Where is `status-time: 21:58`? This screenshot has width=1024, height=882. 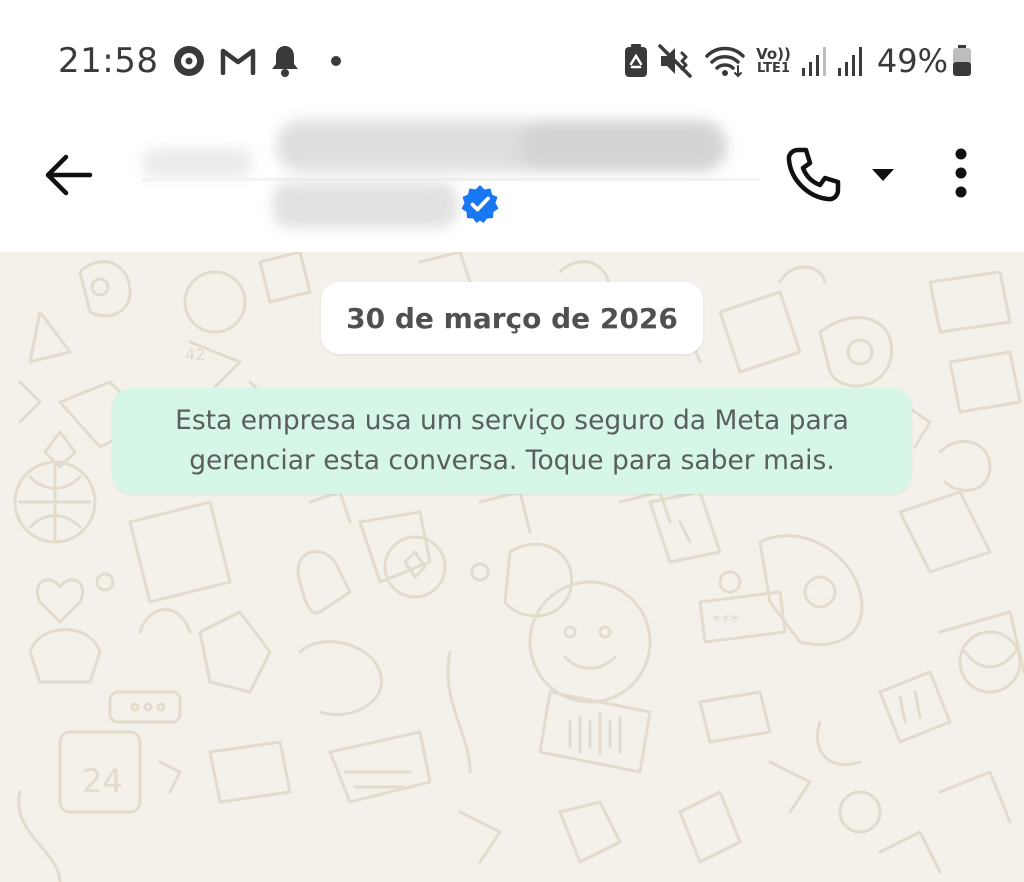 status-time: 21:58 is located at coordinates (108, 61).